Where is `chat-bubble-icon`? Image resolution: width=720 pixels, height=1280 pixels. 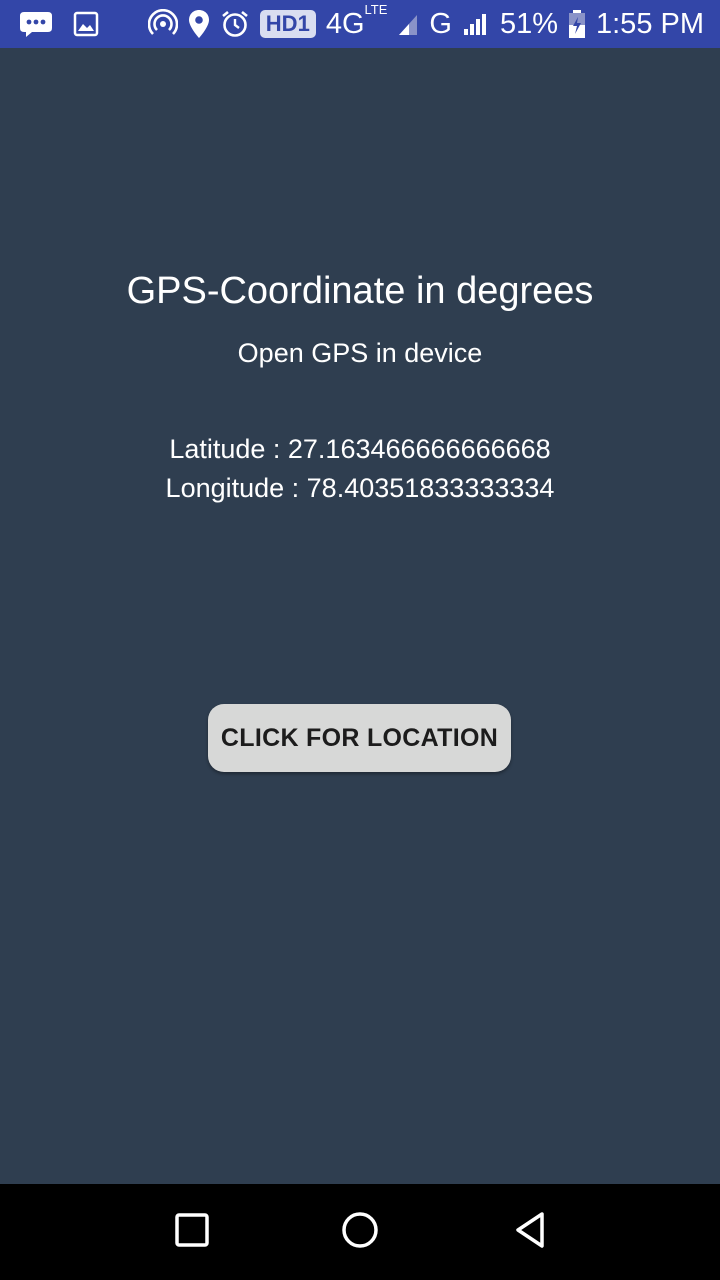
chat-bubble-icon is located at coordinates (36, 24).